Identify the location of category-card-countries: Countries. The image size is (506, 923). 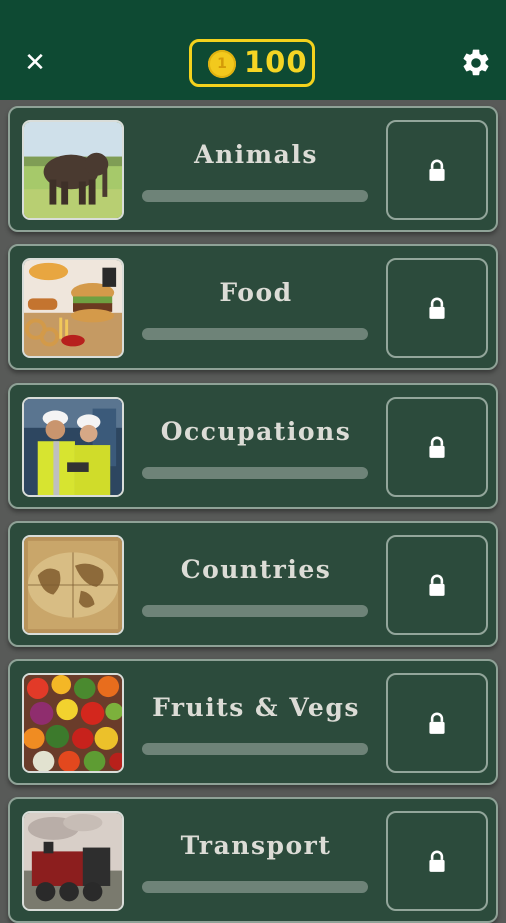
(253, 584).